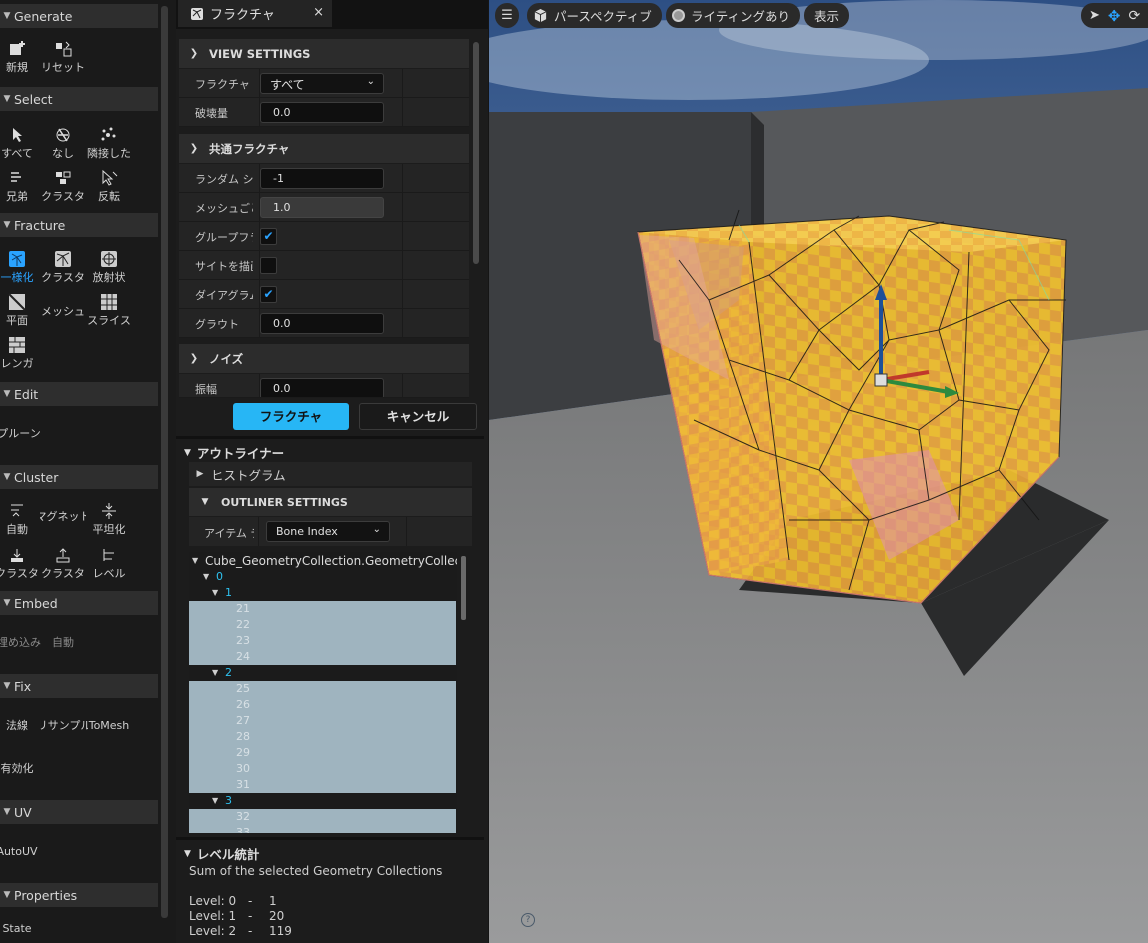 The image size is (1148, 943). I want to click on tree-leaf-row: 21, so click(322, 609).